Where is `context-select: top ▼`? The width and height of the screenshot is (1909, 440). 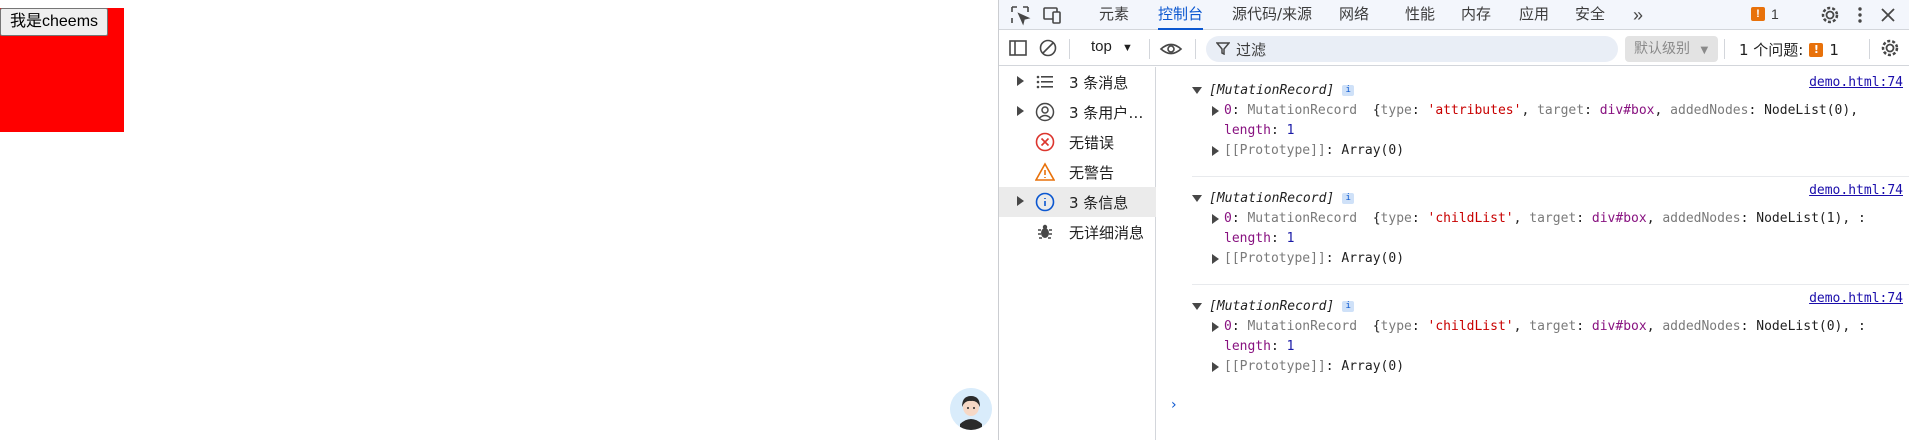
context-select: top ▼ is located at coordinates (1112, 46).